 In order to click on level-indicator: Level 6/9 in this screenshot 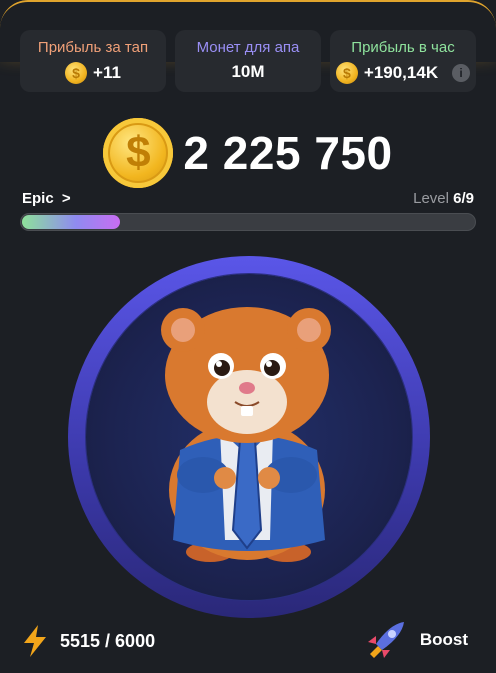, I will do `click(443, 198)`.